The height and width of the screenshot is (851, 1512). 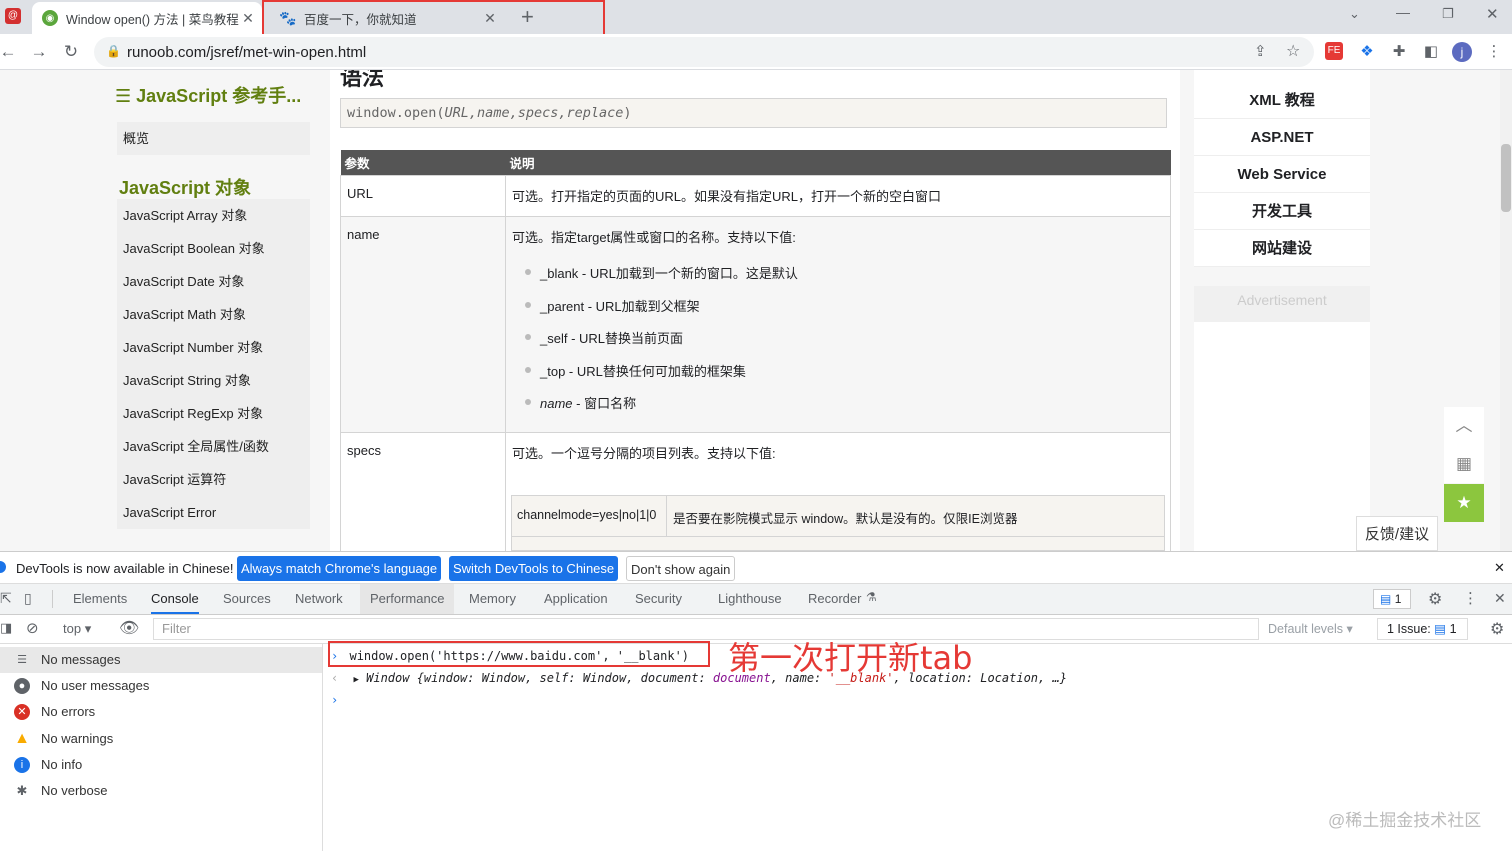 What do you see at coordinates (213, 512) in the screenshot?
I see `sidebar-item: JavaScript Error` at bounding box center [213, 512].